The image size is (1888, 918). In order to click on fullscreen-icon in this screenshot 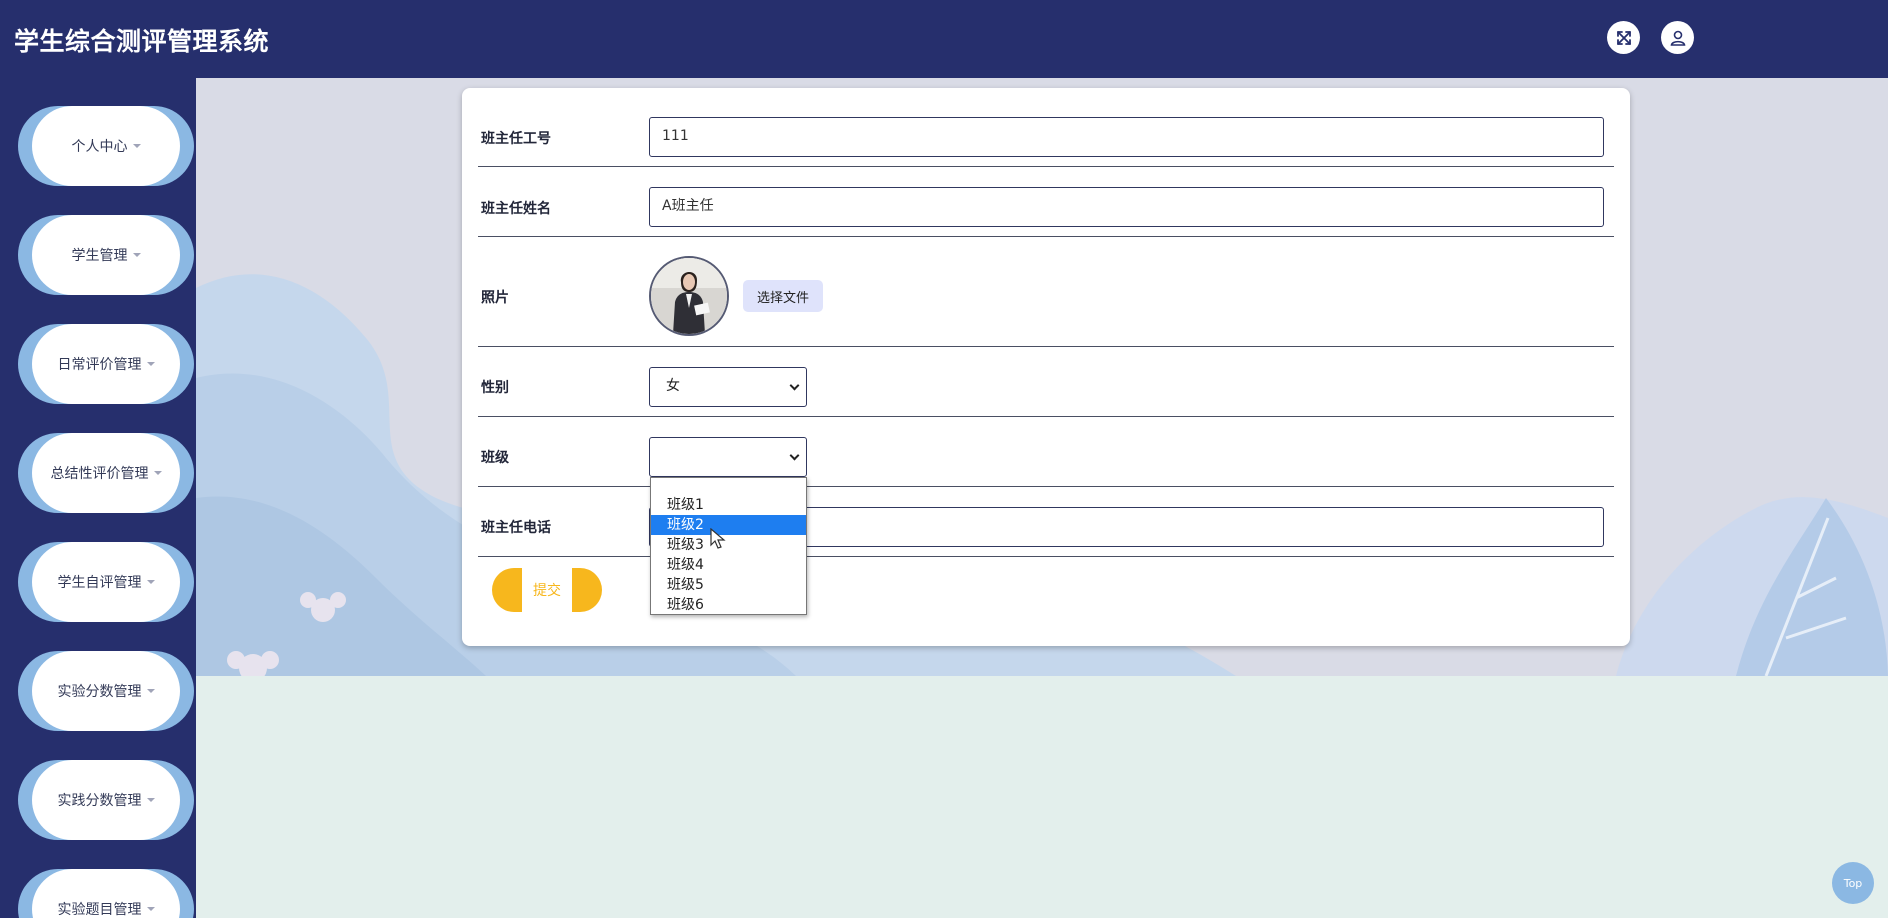, I will do `click(1623, 37)`.